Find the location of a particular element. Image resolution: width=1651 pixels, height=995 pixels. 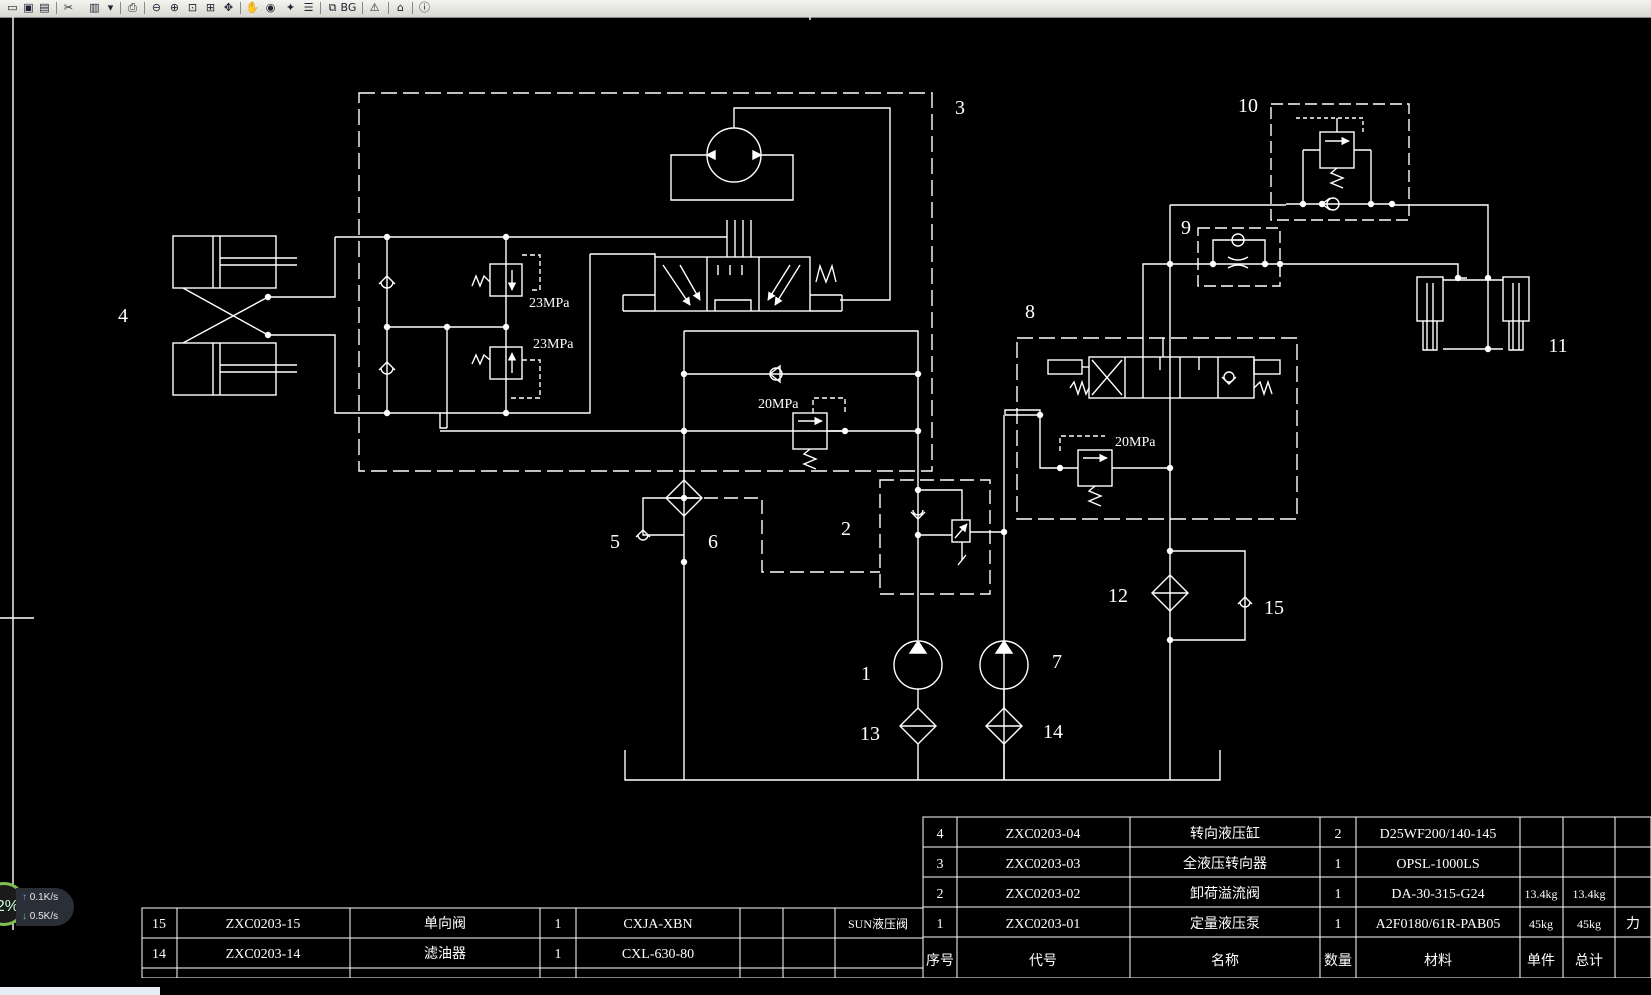

layer-list-icon: ☰ is located at coordinates (308, 8).